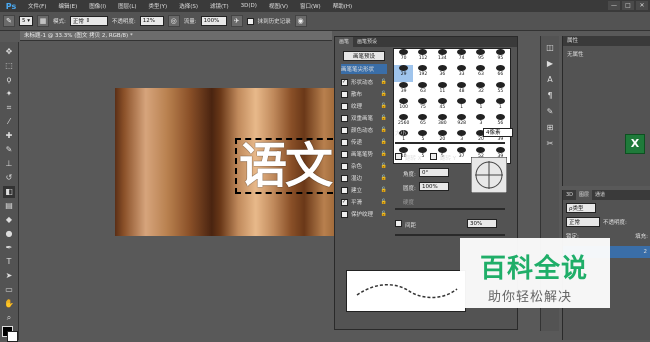 The width and height of the screenshot is (650, 342). Describe the element at coordinates (250, 21) in the screenshot. I see `history-checkbox` at that location.